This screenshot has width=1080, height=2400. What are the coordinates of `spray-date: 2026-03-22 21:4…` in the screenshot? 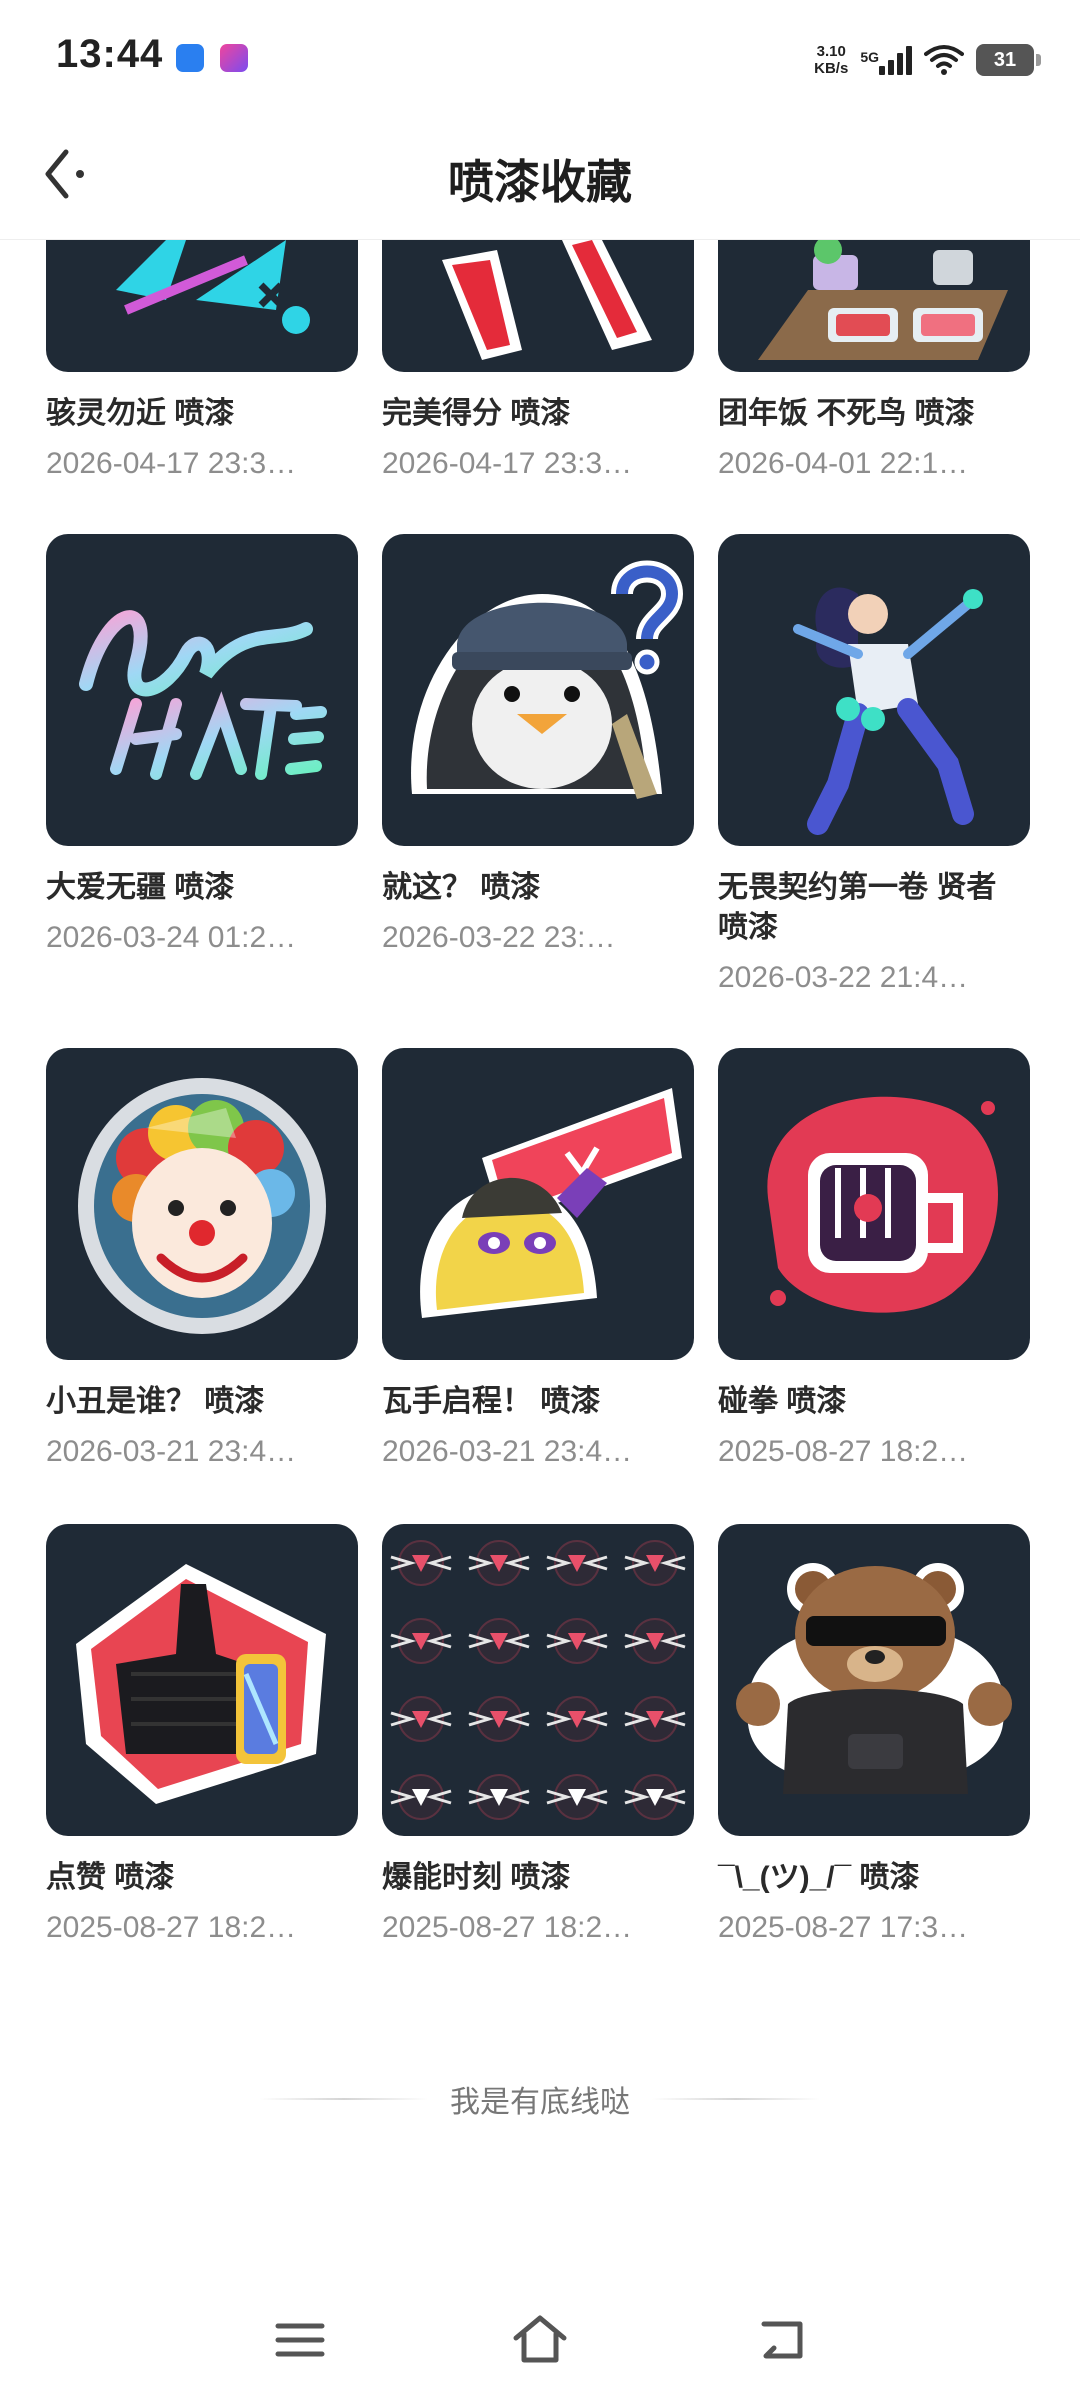 It's located at (843, 977).